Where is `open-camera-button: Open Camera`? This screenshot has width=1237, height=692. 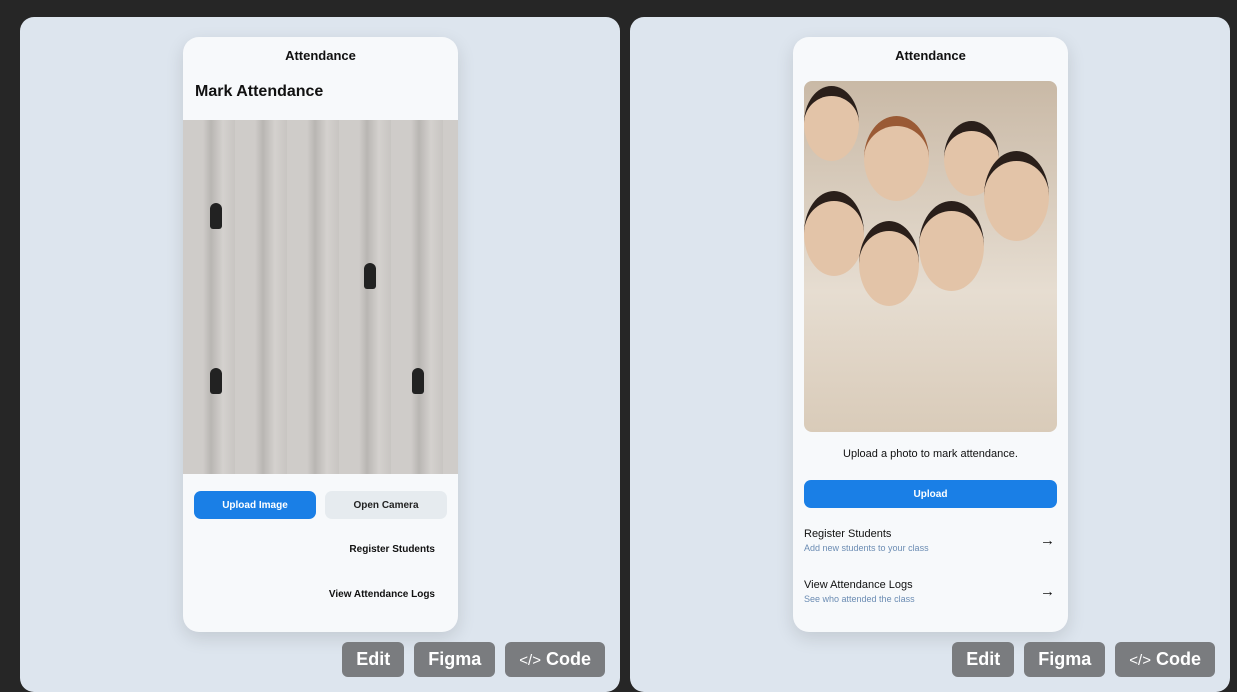 open-camera-button: Open Camera is located at coordinates (386, 505).